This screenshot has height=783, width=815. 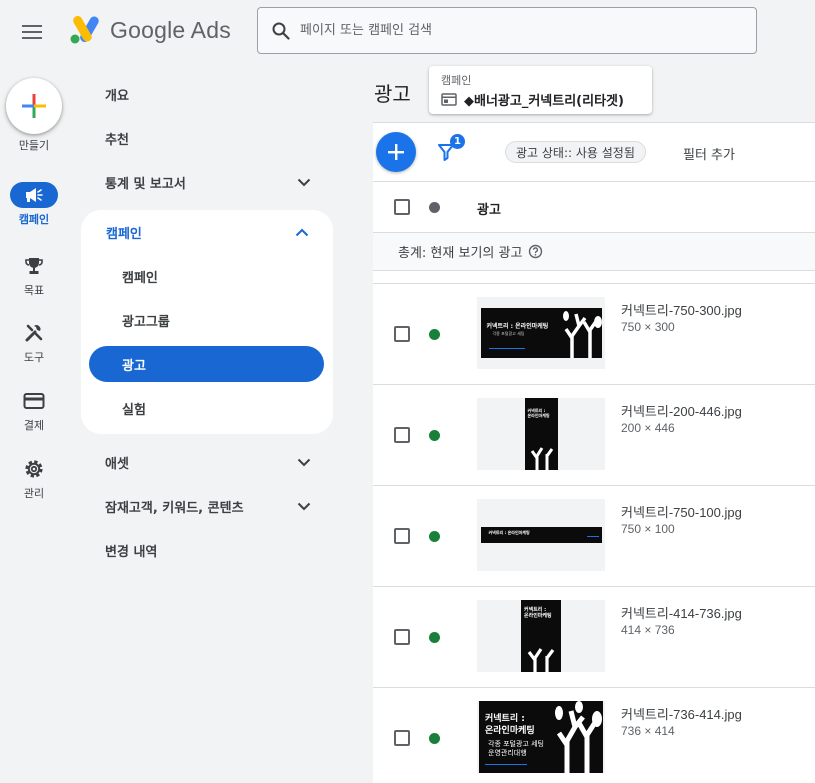 I want to click on ad-size: 414 × 736, so click(x=648, y=630).